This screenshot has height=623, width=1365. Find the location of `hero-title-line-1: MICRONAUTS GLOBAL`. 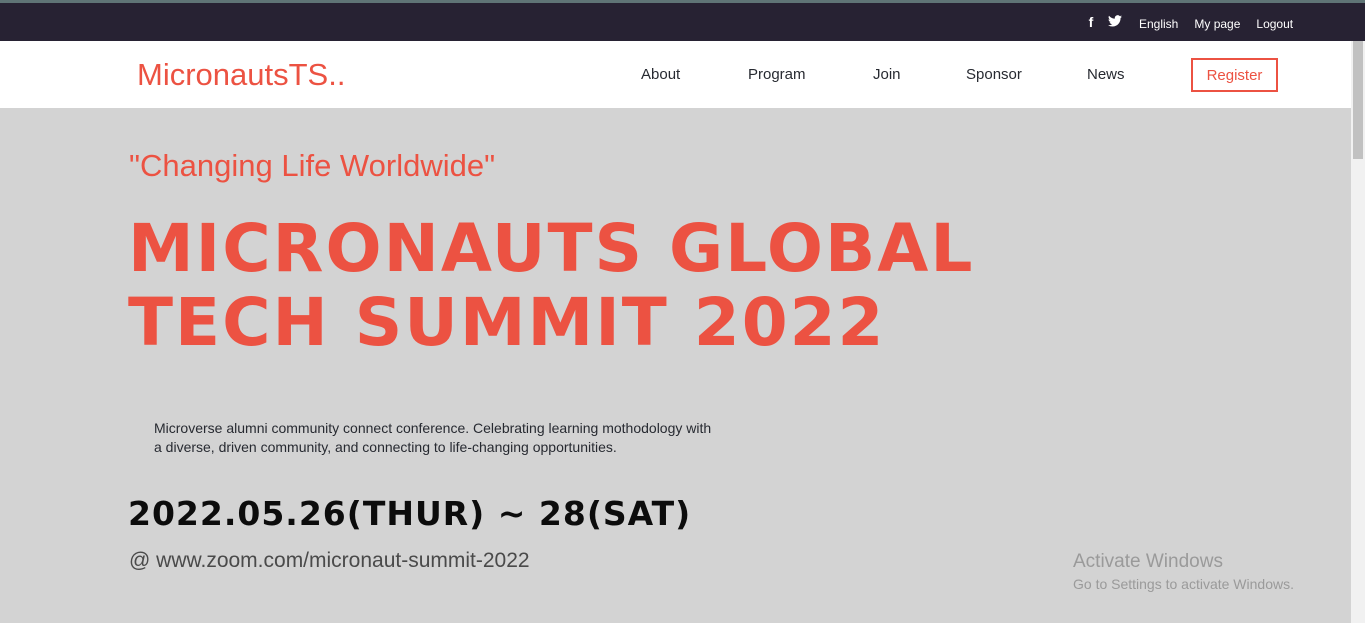

hero-title-line-1: MICRONAUTS GLOBAL is located at coordinates (551, 248).